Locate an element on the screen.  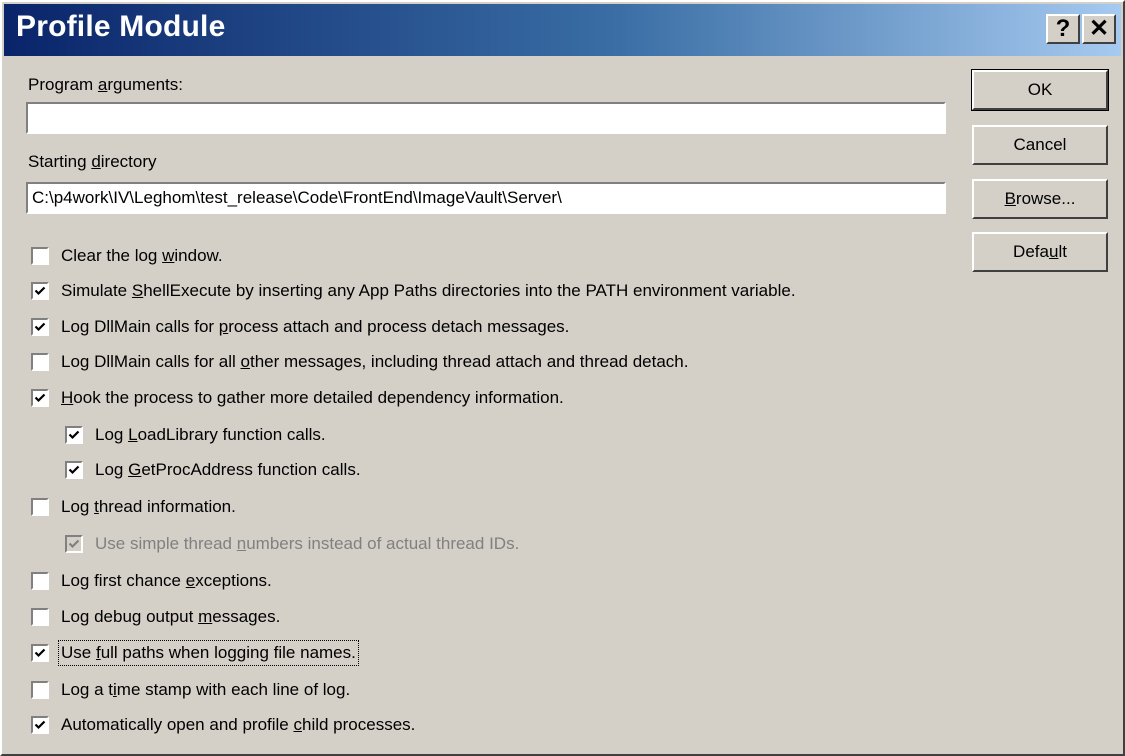
button-accel: B is located at coordinates (1010, 198).